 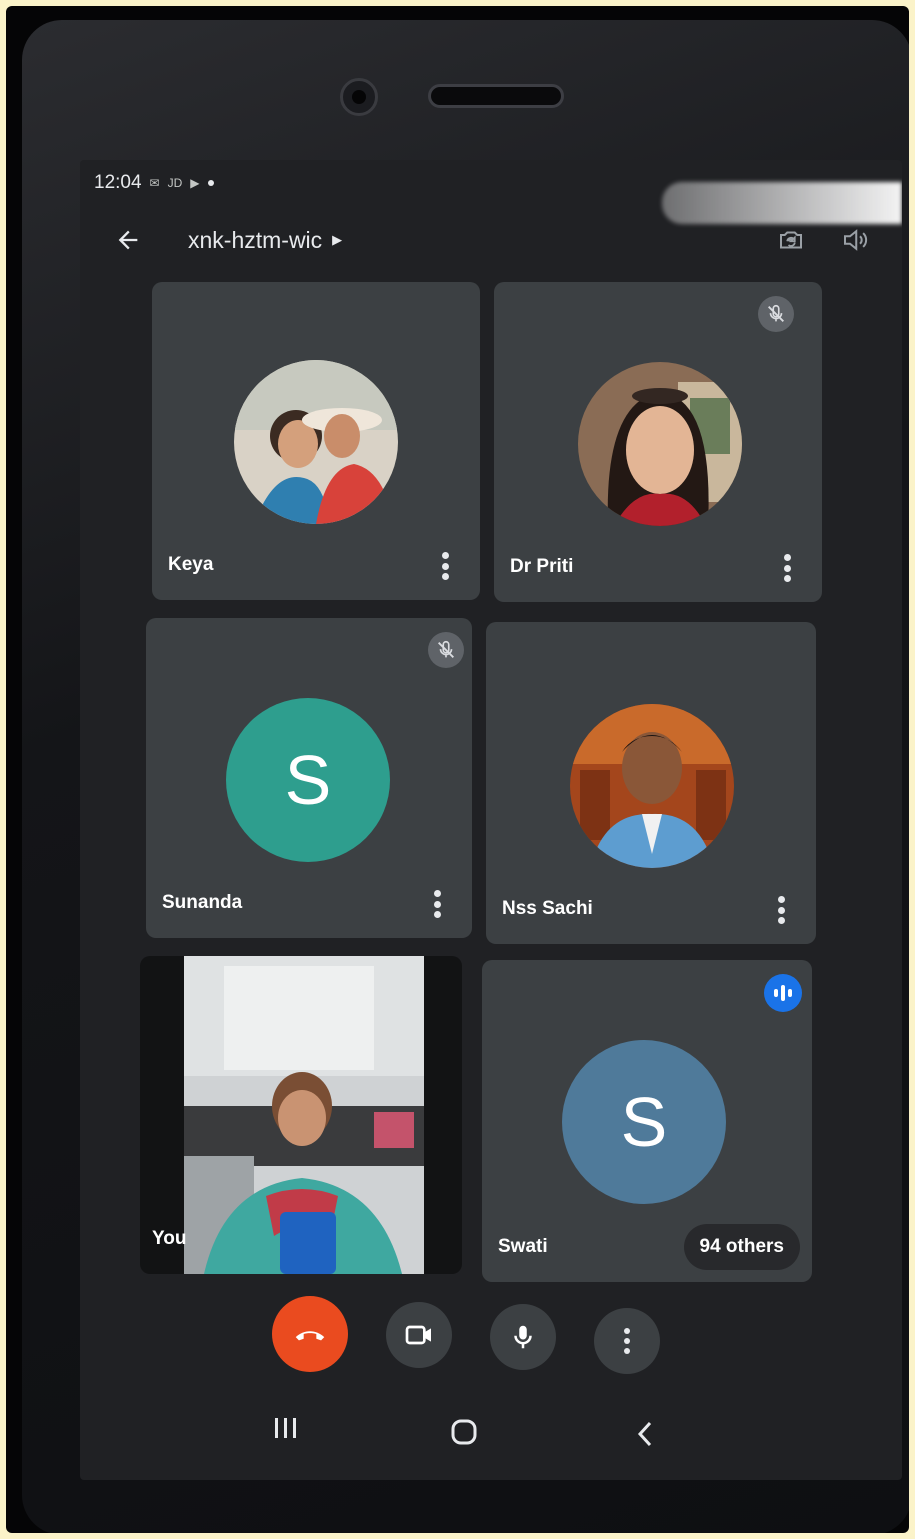 I want to click on status-notif-text: JD, so click(x=175, y=183).